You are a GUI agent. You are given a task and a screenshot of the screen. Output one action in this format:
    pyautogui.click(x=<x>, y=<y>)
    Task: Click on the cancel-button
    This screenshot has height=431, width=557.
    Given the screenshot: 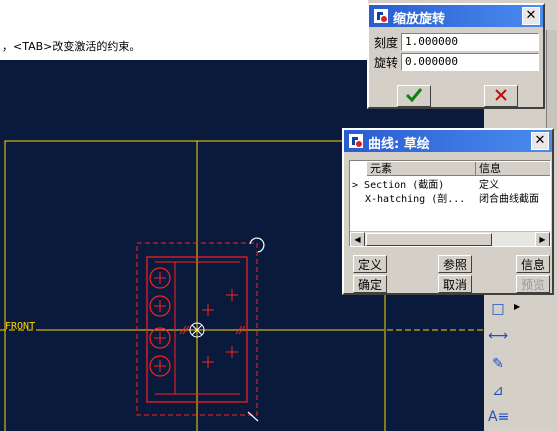 What is the action you would take?
    pyautogui.click(x=501, y=96)
    